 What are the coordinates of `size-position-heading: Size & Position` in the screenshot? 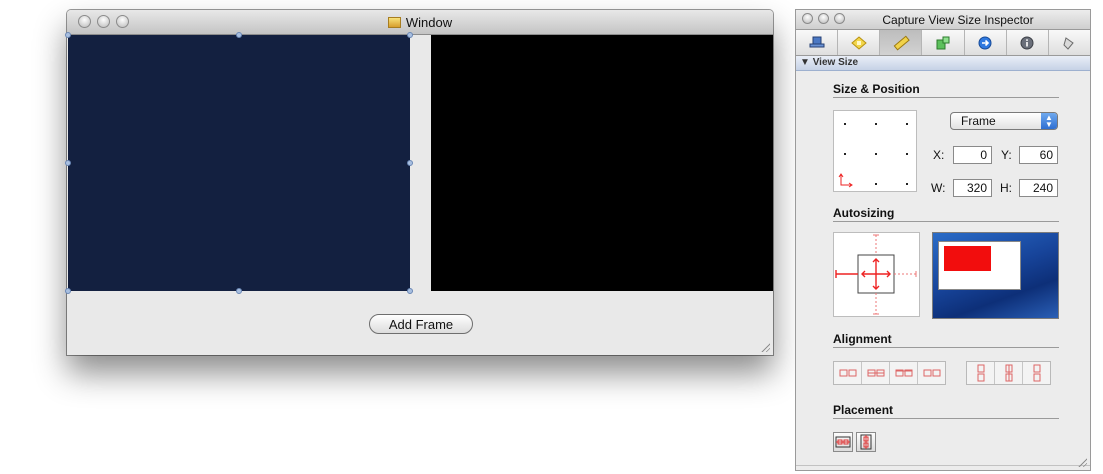 It's located at (946, 90).